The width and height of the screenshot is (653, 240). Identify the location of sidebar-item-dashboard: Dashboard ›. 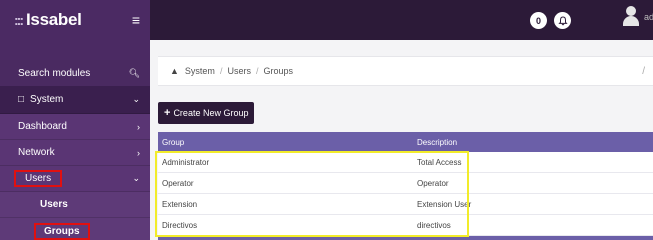
(75, 127).